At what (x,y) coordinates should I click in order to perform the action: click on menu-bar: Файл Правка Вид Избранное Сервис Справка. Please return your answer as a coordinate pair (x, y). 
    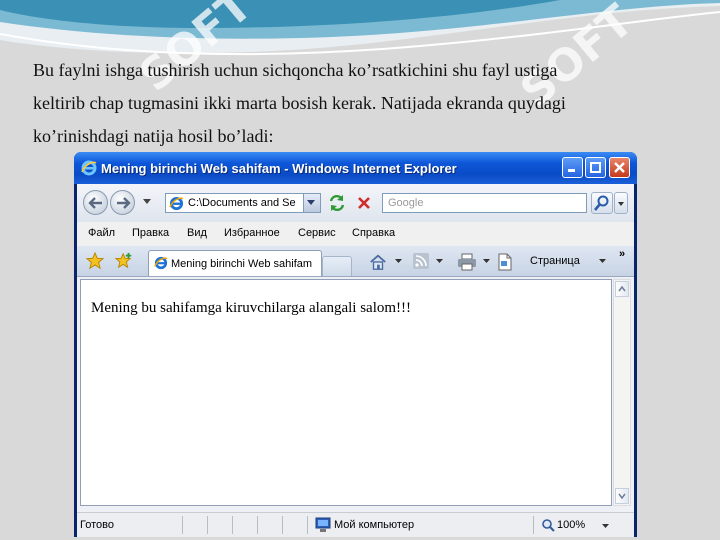
    Looking at the image, I should click on (355, 234).